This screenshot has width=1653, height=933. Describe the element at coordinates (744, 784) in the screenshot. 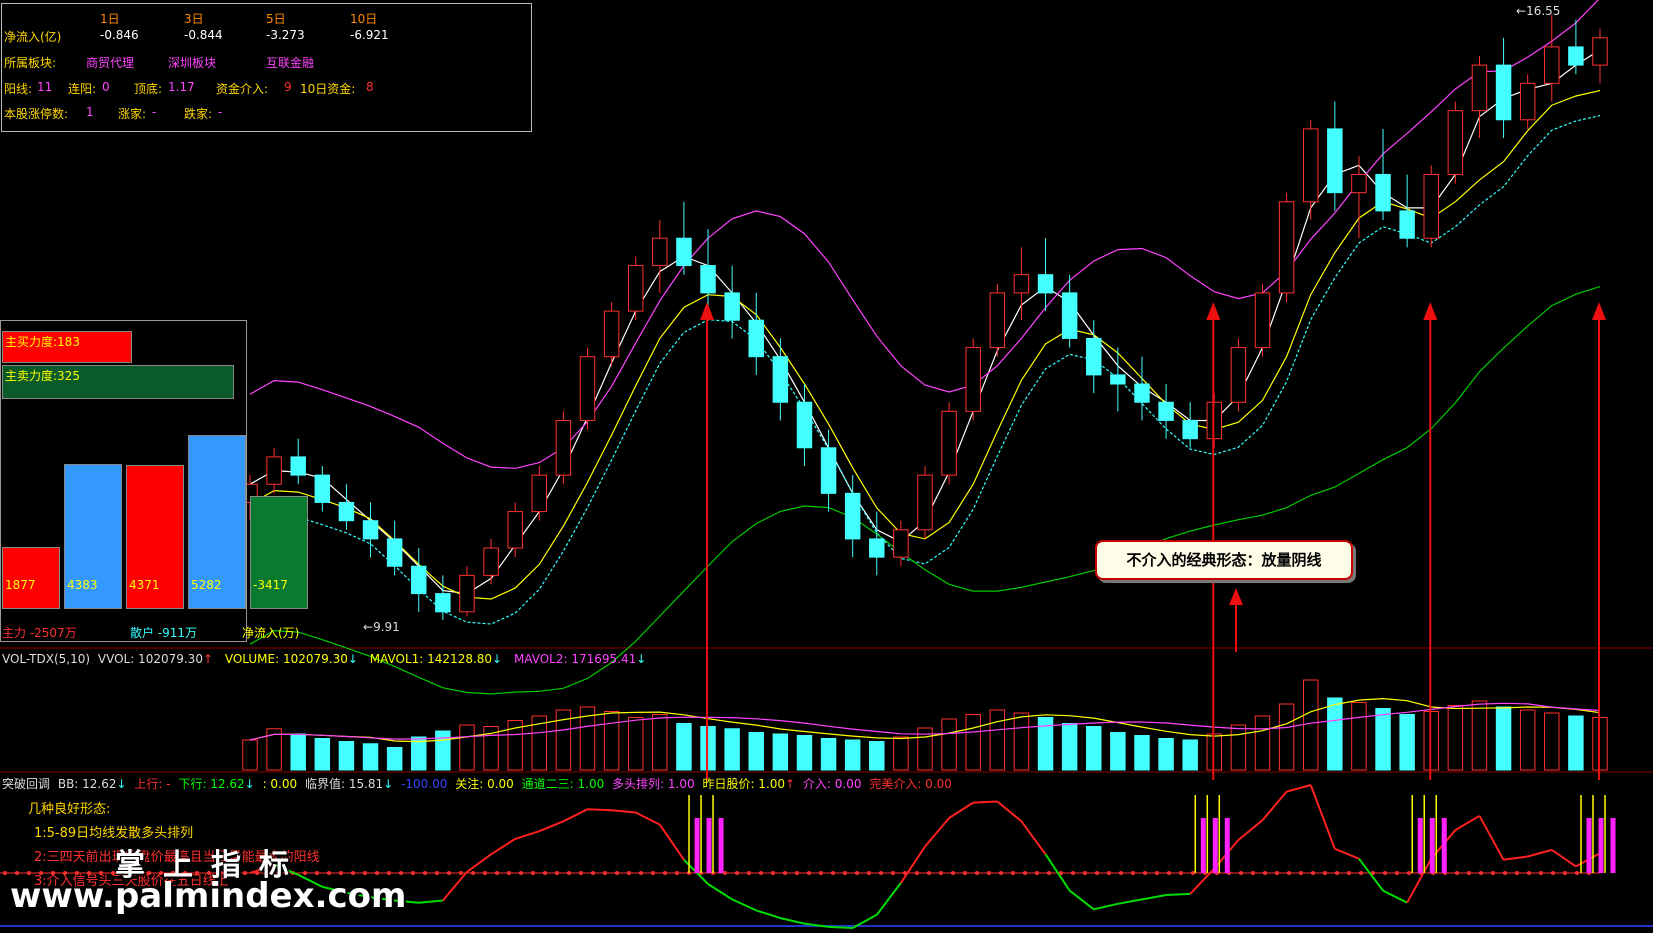

I see `ind-yesterday: 昨日股价: 1.00` at that location.